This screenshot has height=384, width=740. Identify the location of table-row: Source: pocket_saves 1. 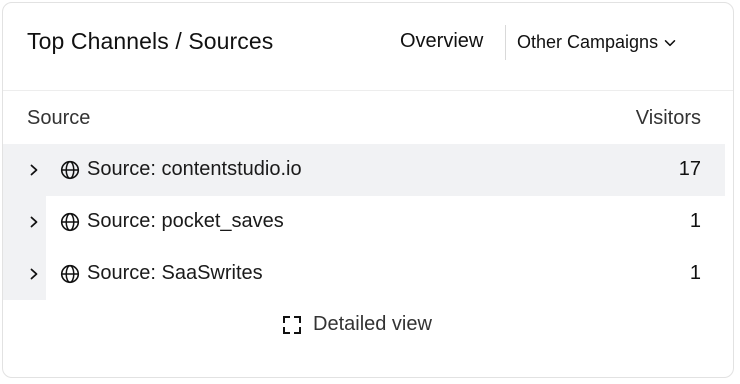
(368, 222).